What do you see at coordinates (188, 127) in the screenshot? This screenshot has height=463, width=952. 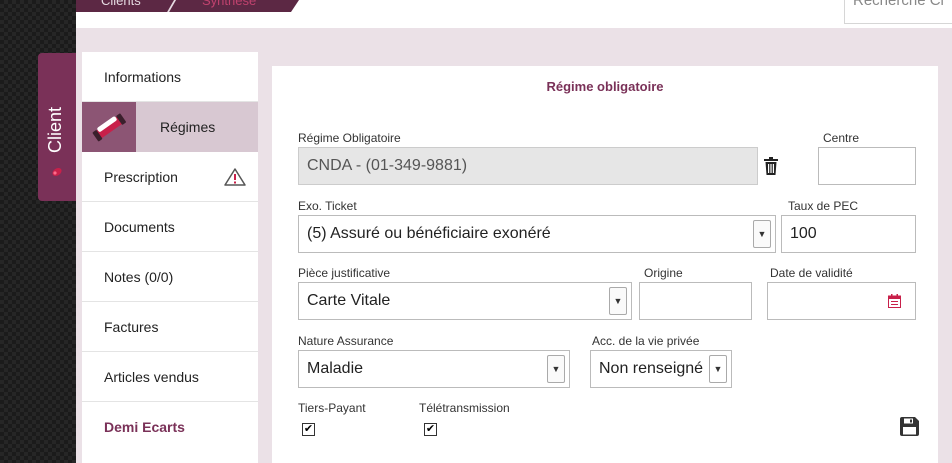 I see `sidebar-item-label: Régimes` at bounding box center [188, 127].